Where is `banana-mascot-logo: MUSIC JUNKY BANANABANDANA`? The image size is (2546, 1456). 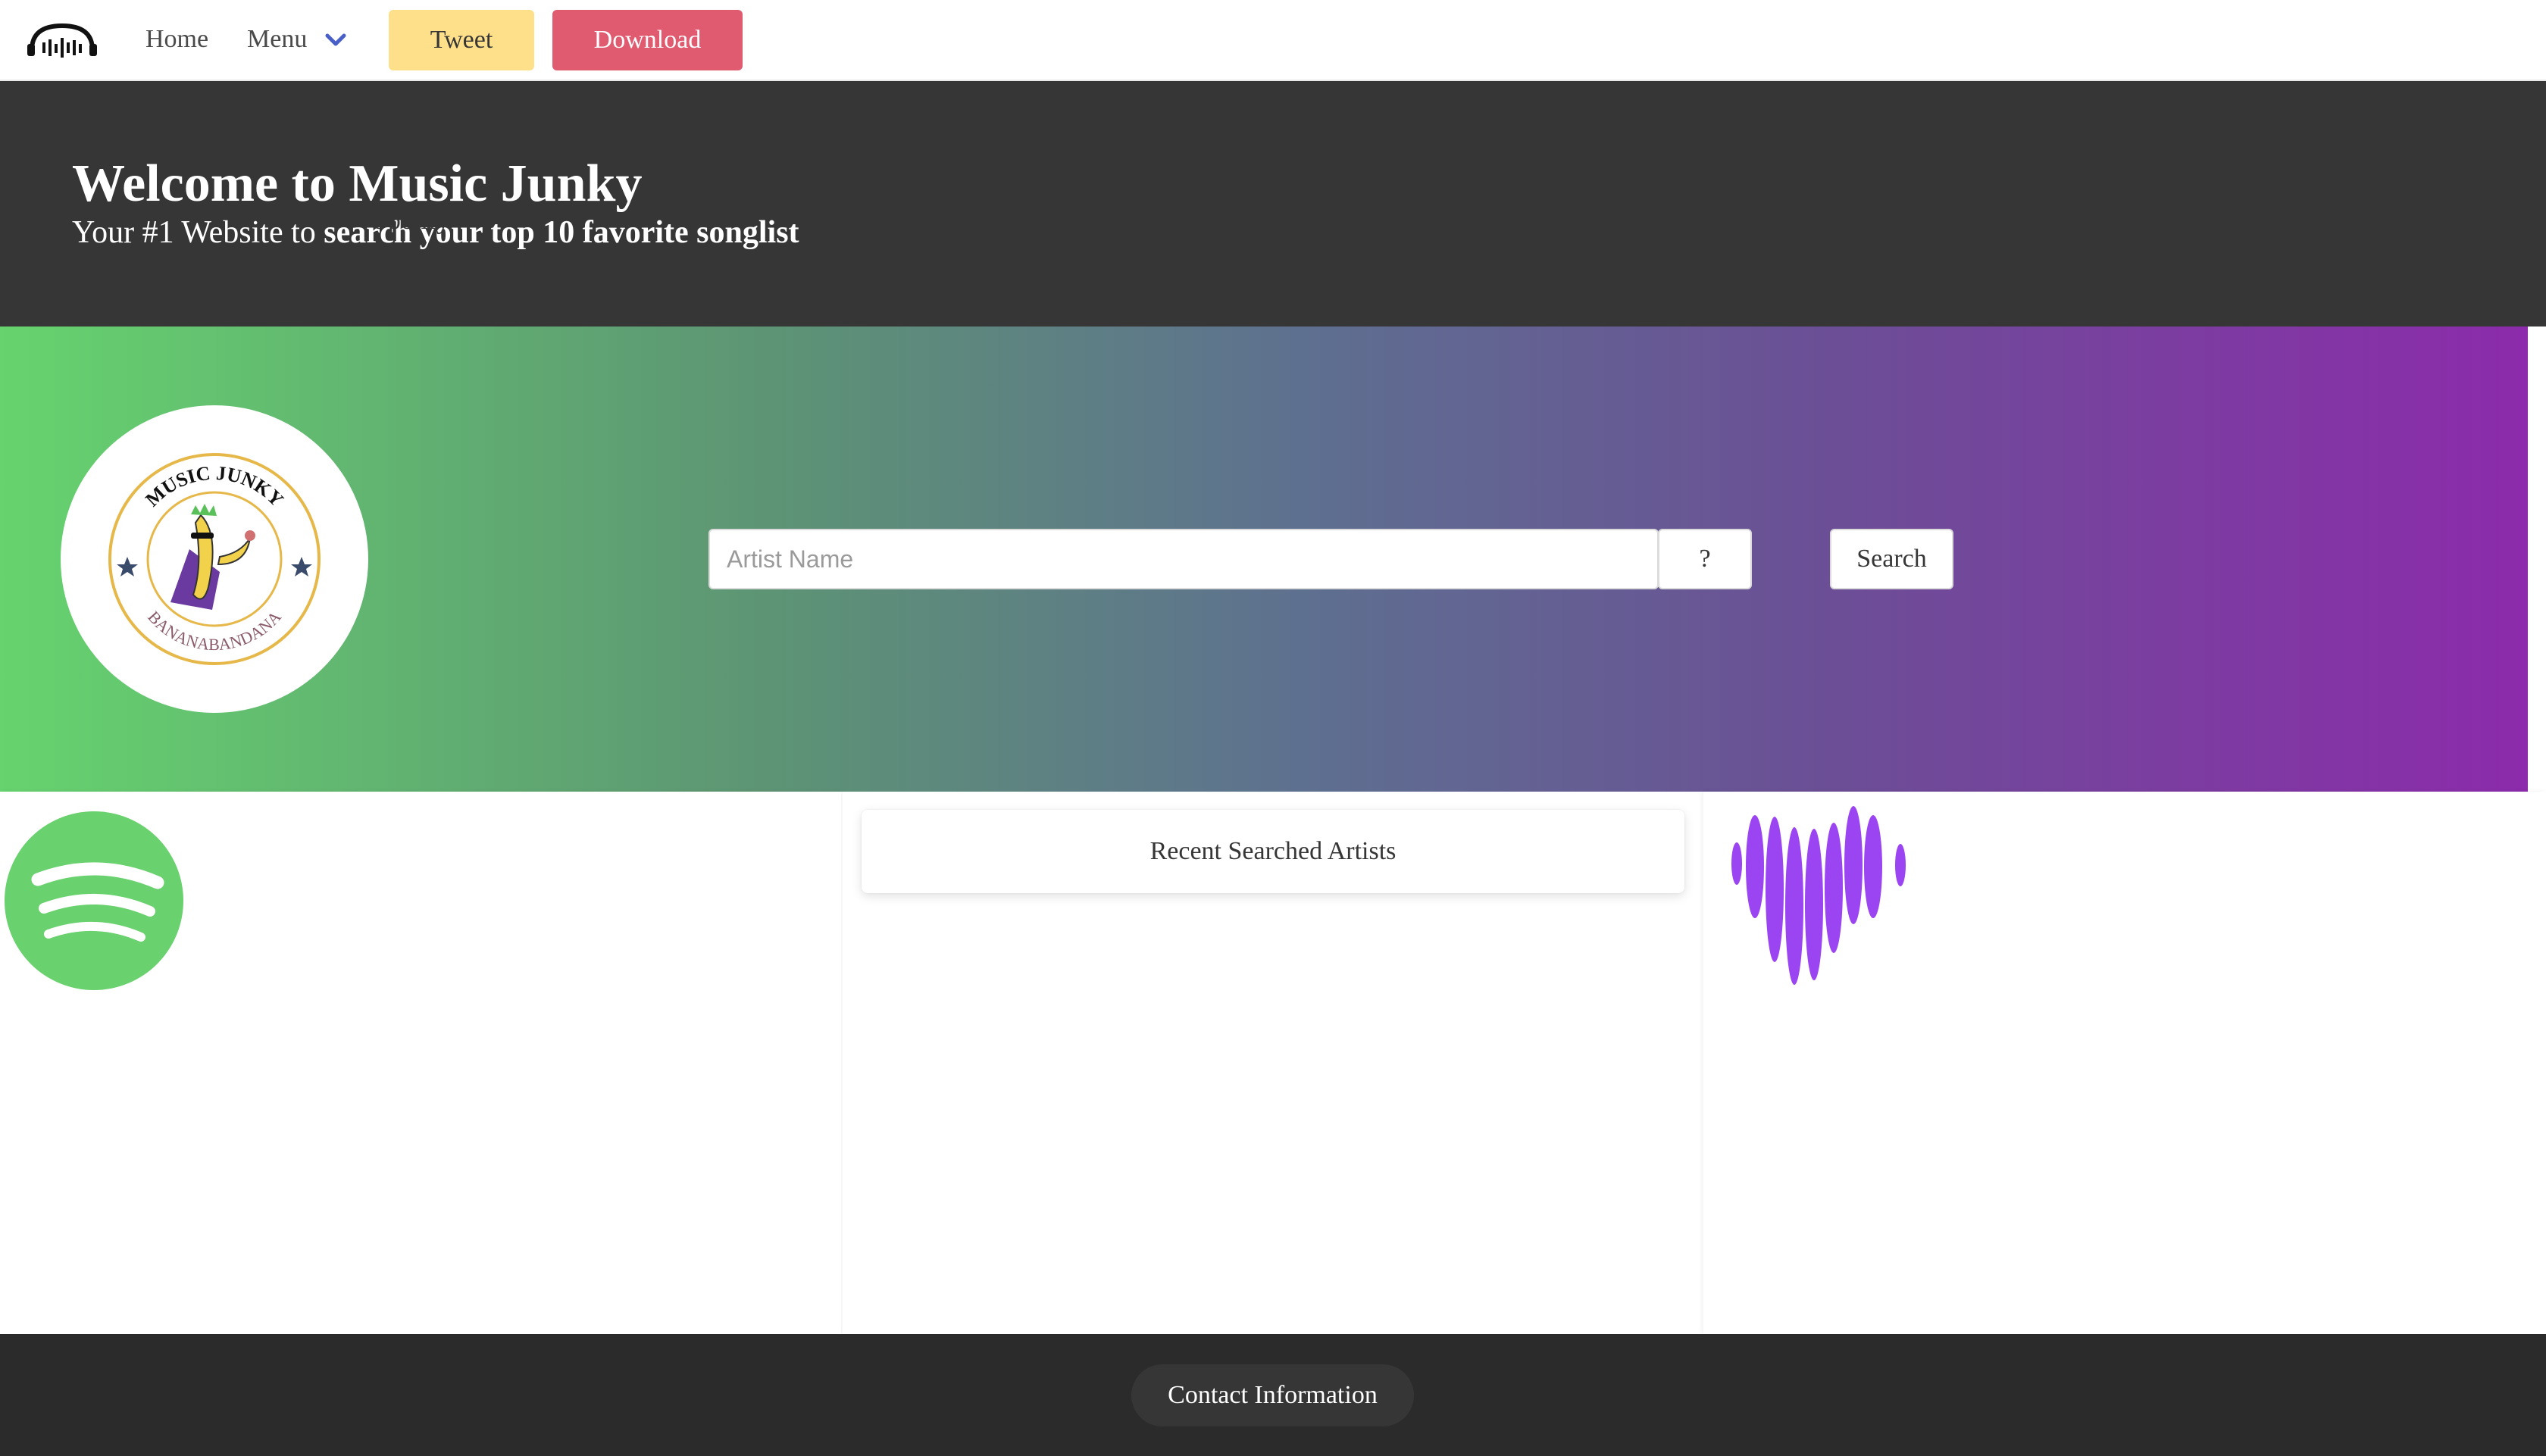 banana-mascot-logo: MUSIC JUNKY BANANABANDANA is located at coordinates (214, 559).